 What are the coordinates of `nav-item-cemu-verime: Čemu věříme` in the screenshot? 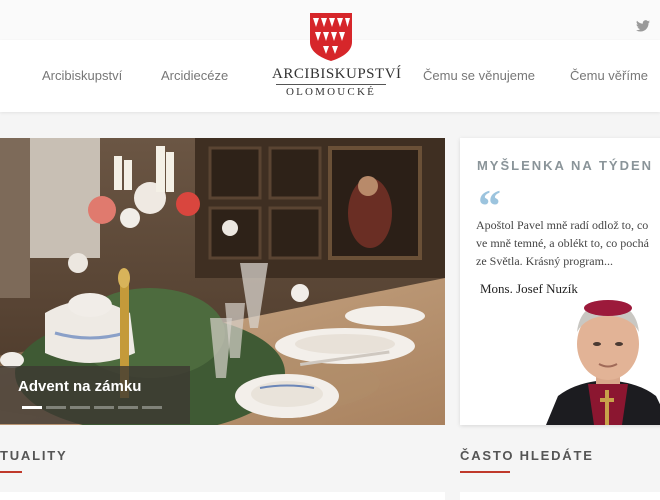 It's located at (609, 75).